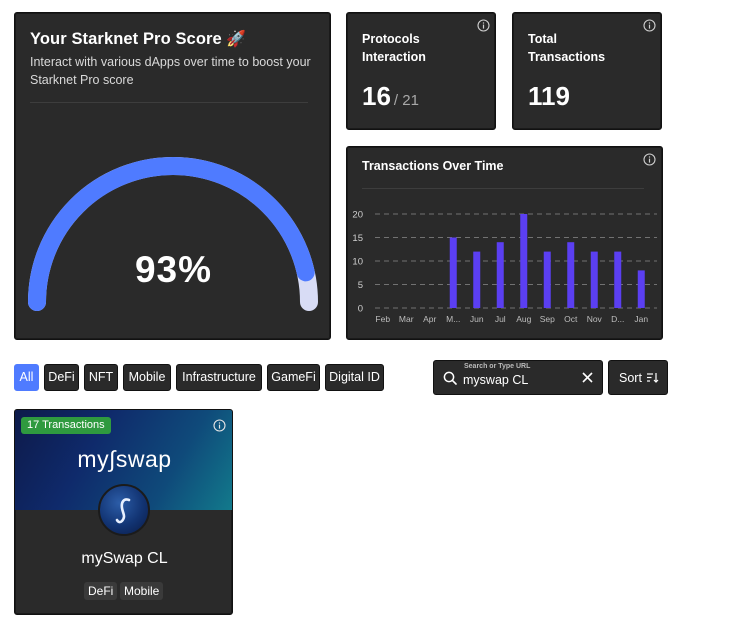 The height and width of the screenshot is (624, 740). What do you see at coordinates (61, 377) in the screenshot?
I see `filter-defi: DeFi` at bounding box center [61, 377].